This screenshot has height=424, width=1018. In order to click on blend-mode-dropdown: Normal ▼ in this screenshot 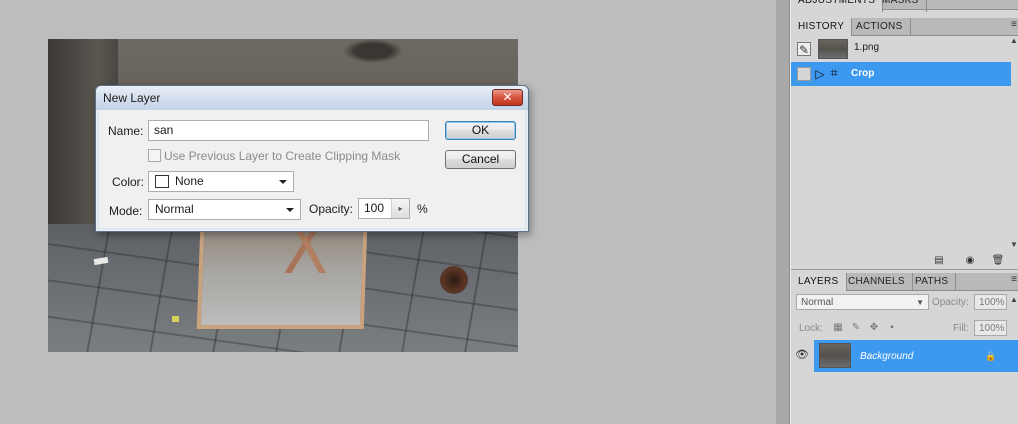, I will do `click(862, 302)`.